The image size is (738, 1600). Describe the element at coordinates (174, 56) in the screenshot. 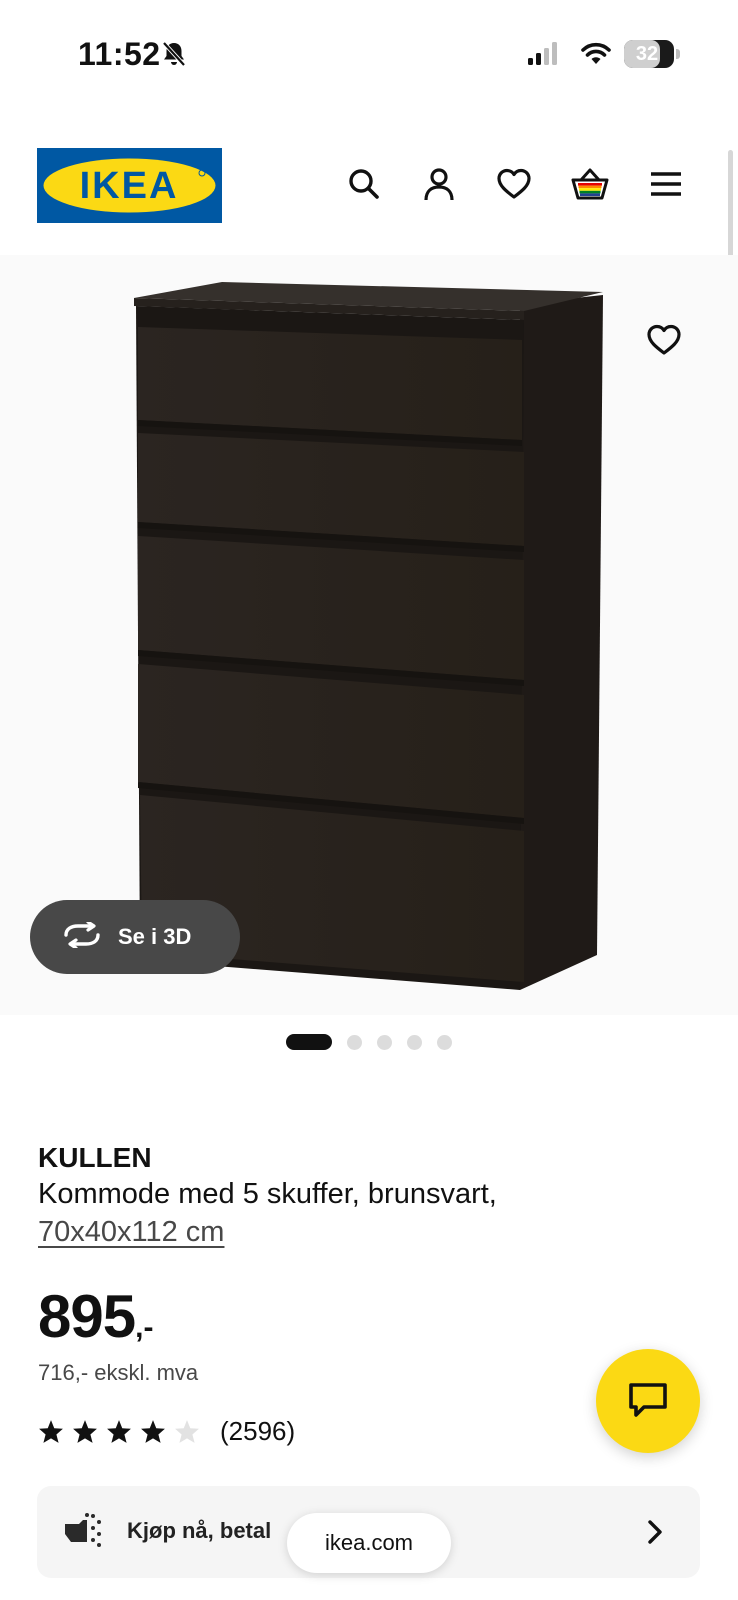

I see `bell-muted-icon` at that location.